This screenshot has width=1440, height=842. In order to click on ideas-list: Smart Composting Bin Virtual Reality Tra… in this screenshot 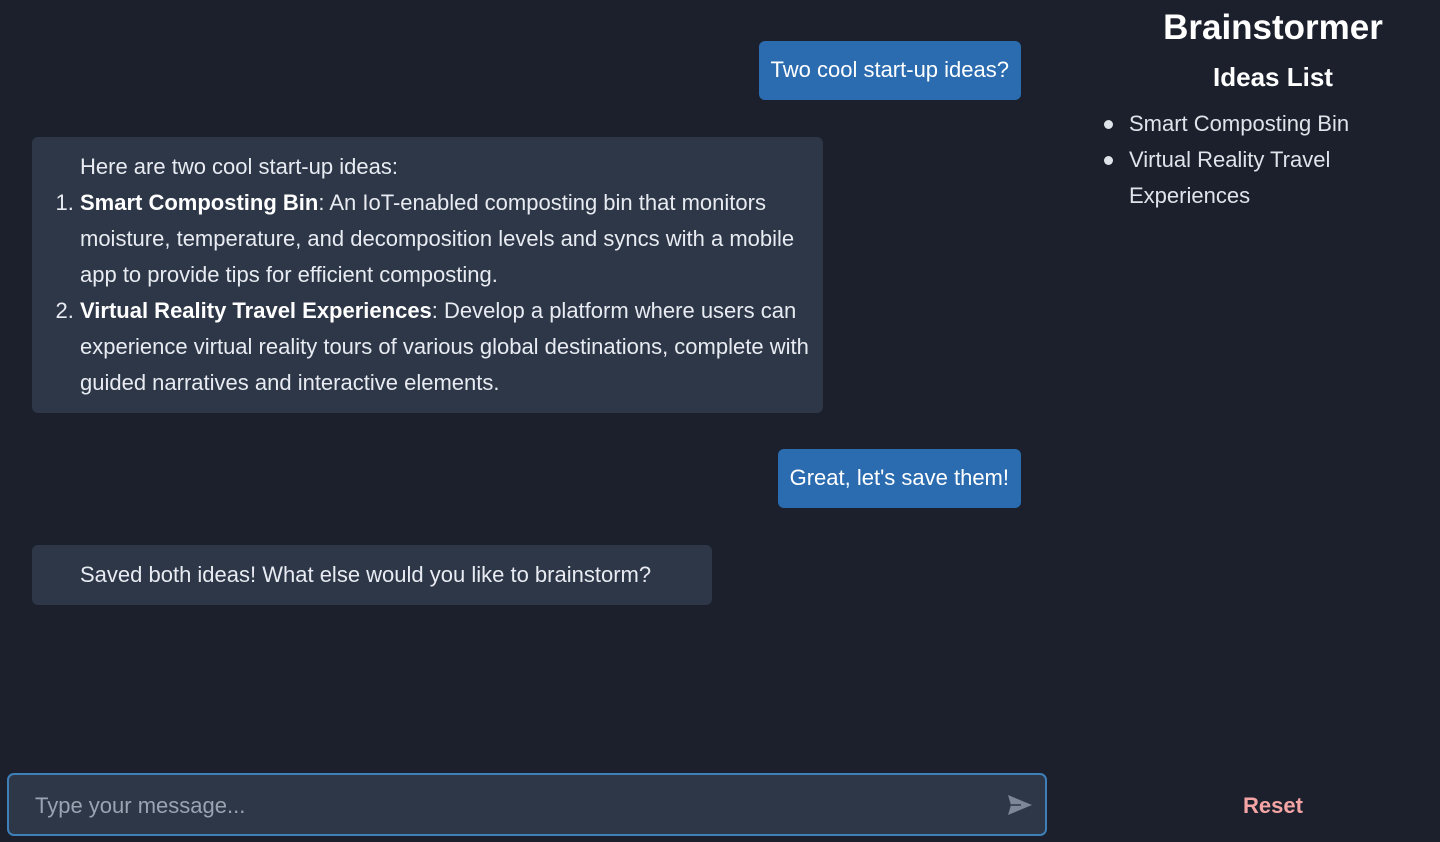, I will do `click(1266, 160)`.